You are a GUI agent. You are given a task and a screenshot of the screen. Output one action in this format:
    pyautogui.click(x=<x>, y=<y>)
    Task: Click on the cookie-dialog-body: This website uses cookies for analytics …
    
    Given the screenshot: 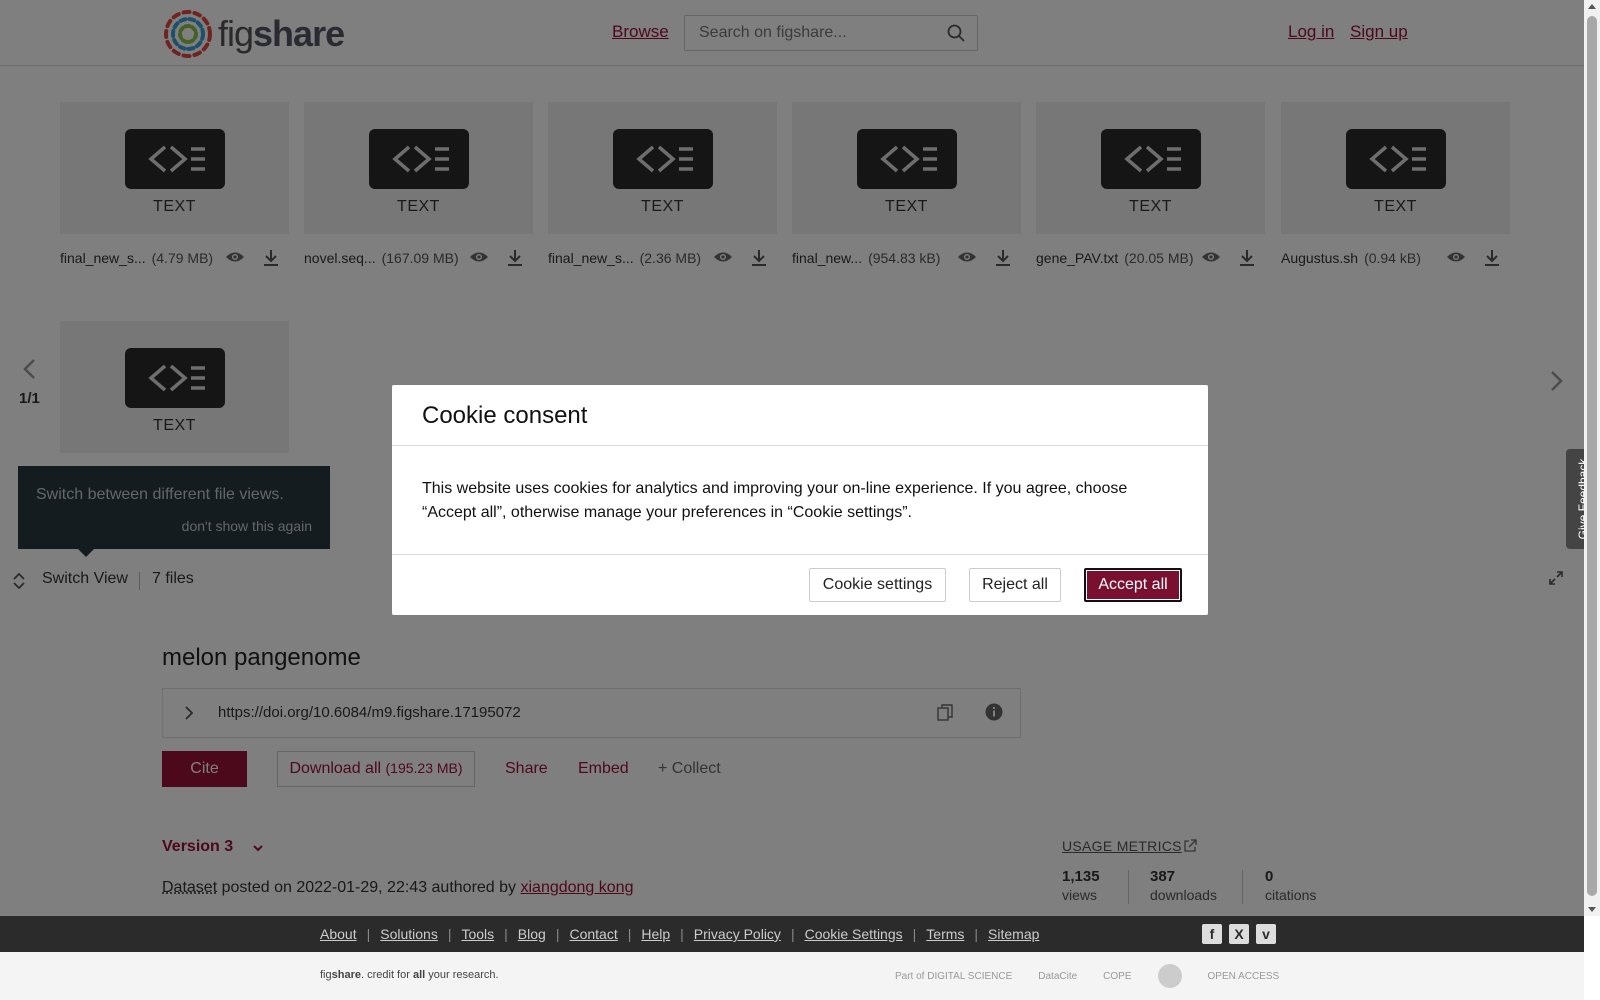 What is the action you would take?
    pyautogui.click(x=775, y=500)
    